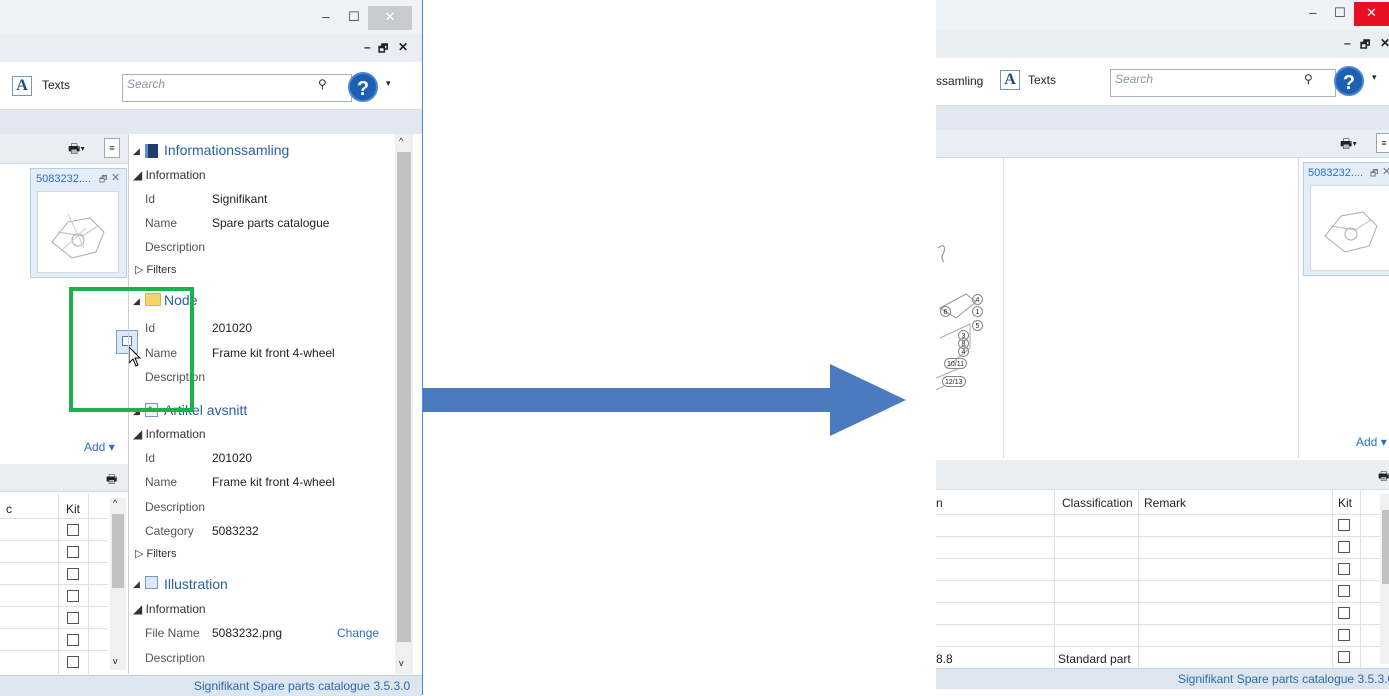 Image resolution: width=1389 pixels, height=696 pixels. What do you see at coordinates (944, 659) in the screenshot?
I see `cell-value: 8.8` at bounding box center [944, 659].